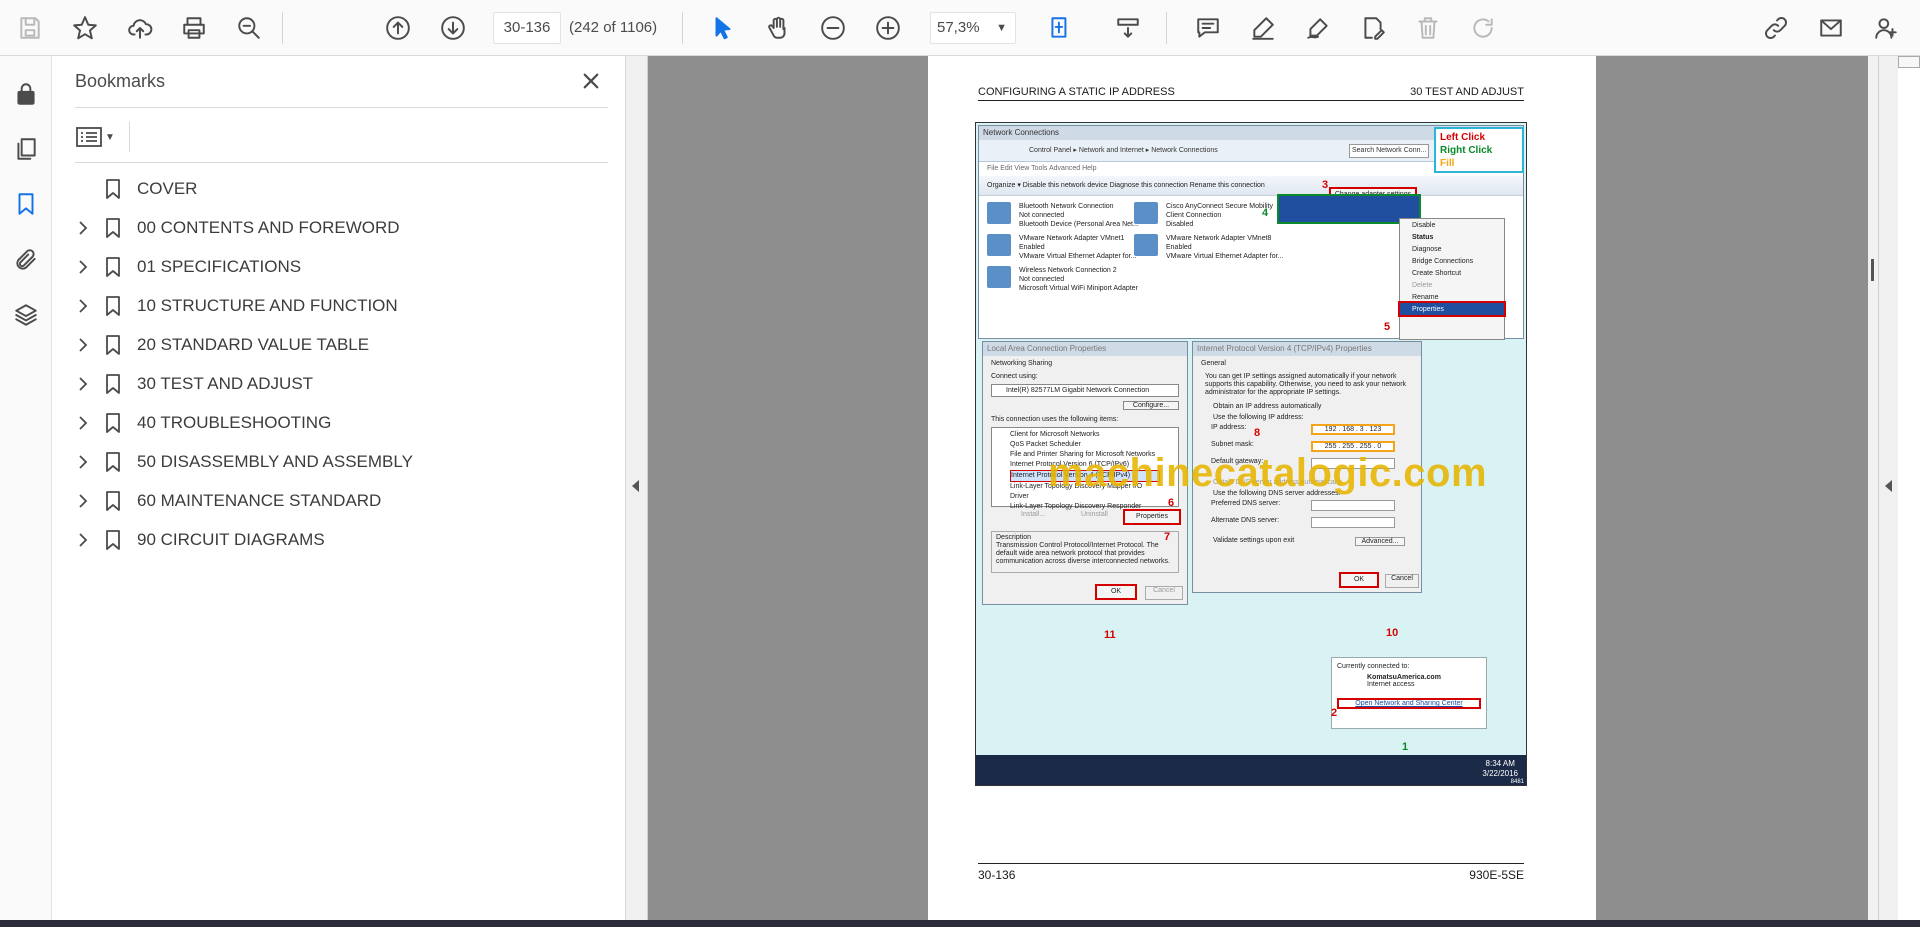 The image size is (1920, 927). I want to click on collapse-panel-handle, so click(637, 488).